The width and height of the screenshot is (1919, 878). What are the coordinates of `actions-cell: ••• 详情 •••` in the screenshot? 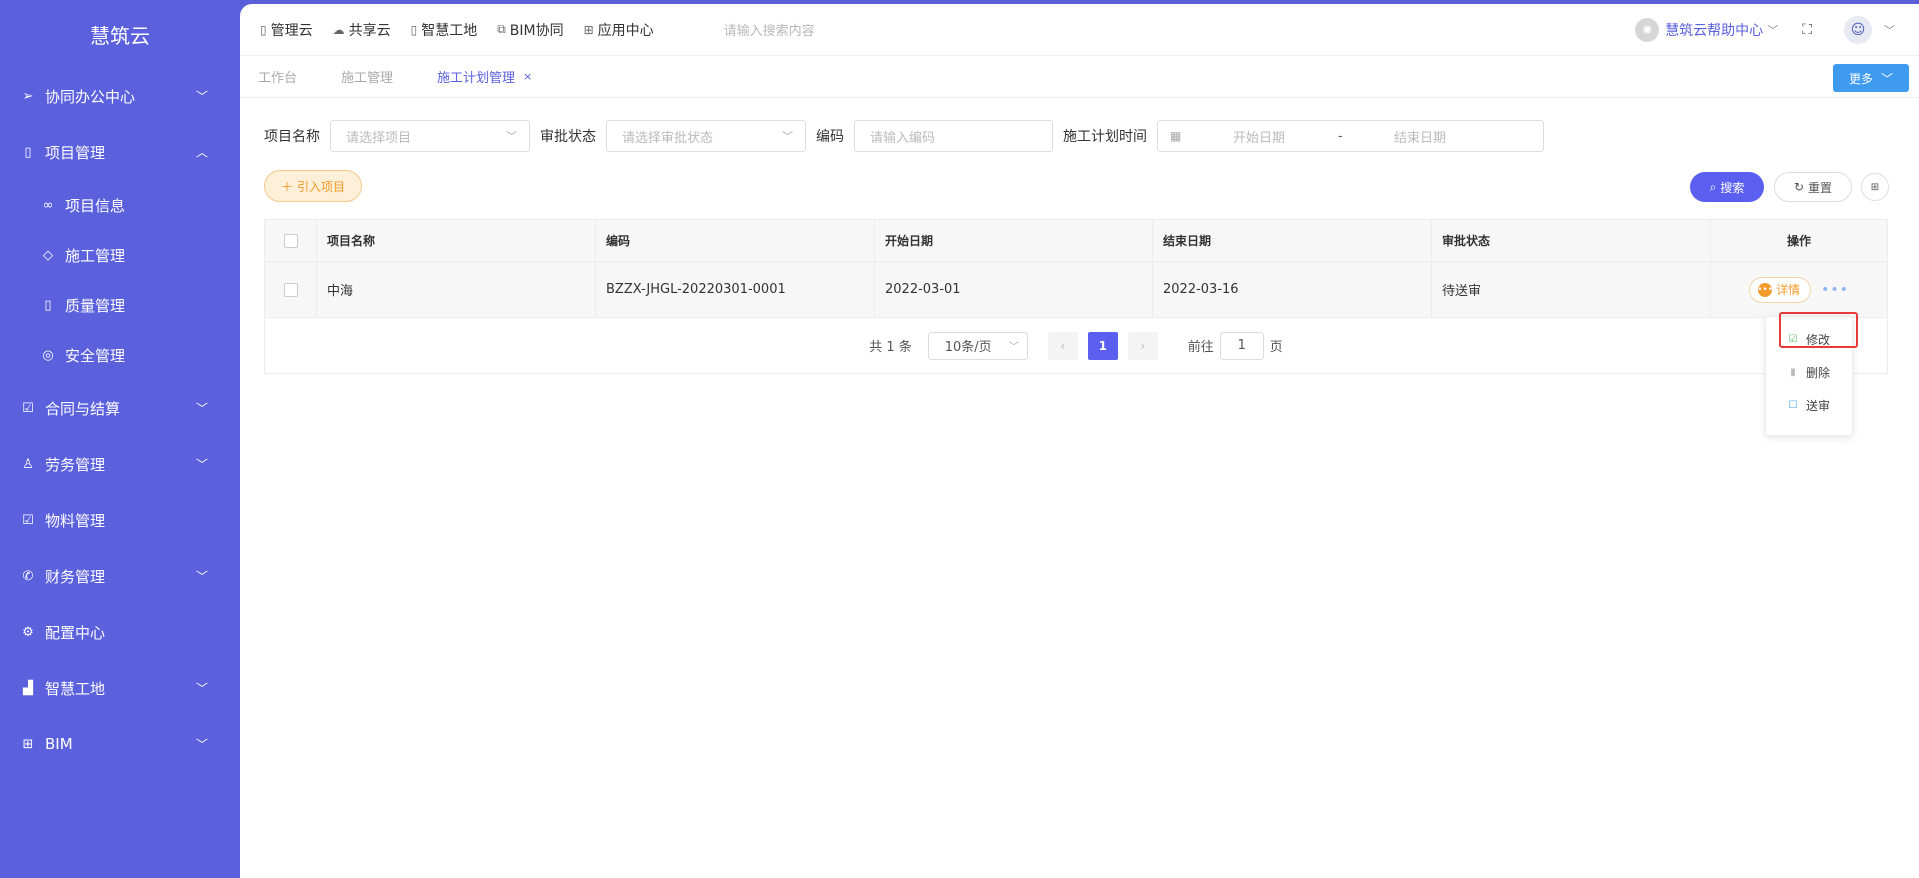 It's located at (1799, 289).